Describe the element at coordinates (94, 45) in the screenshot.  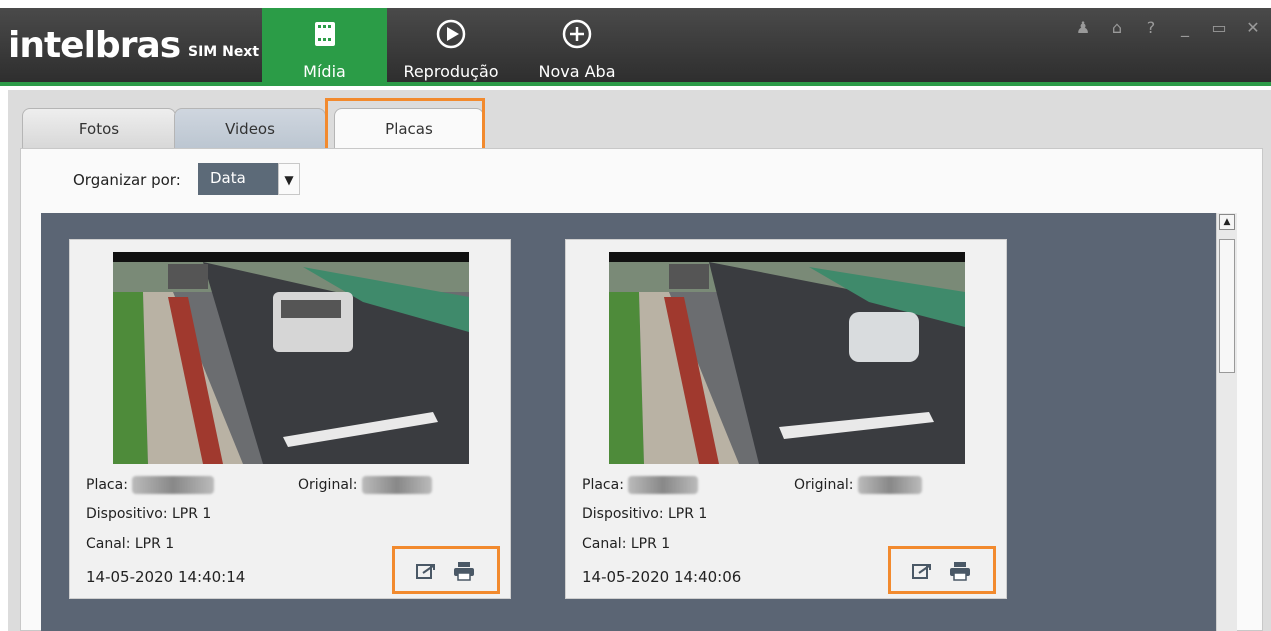
I see `brand-logo: intelbras` at that location.